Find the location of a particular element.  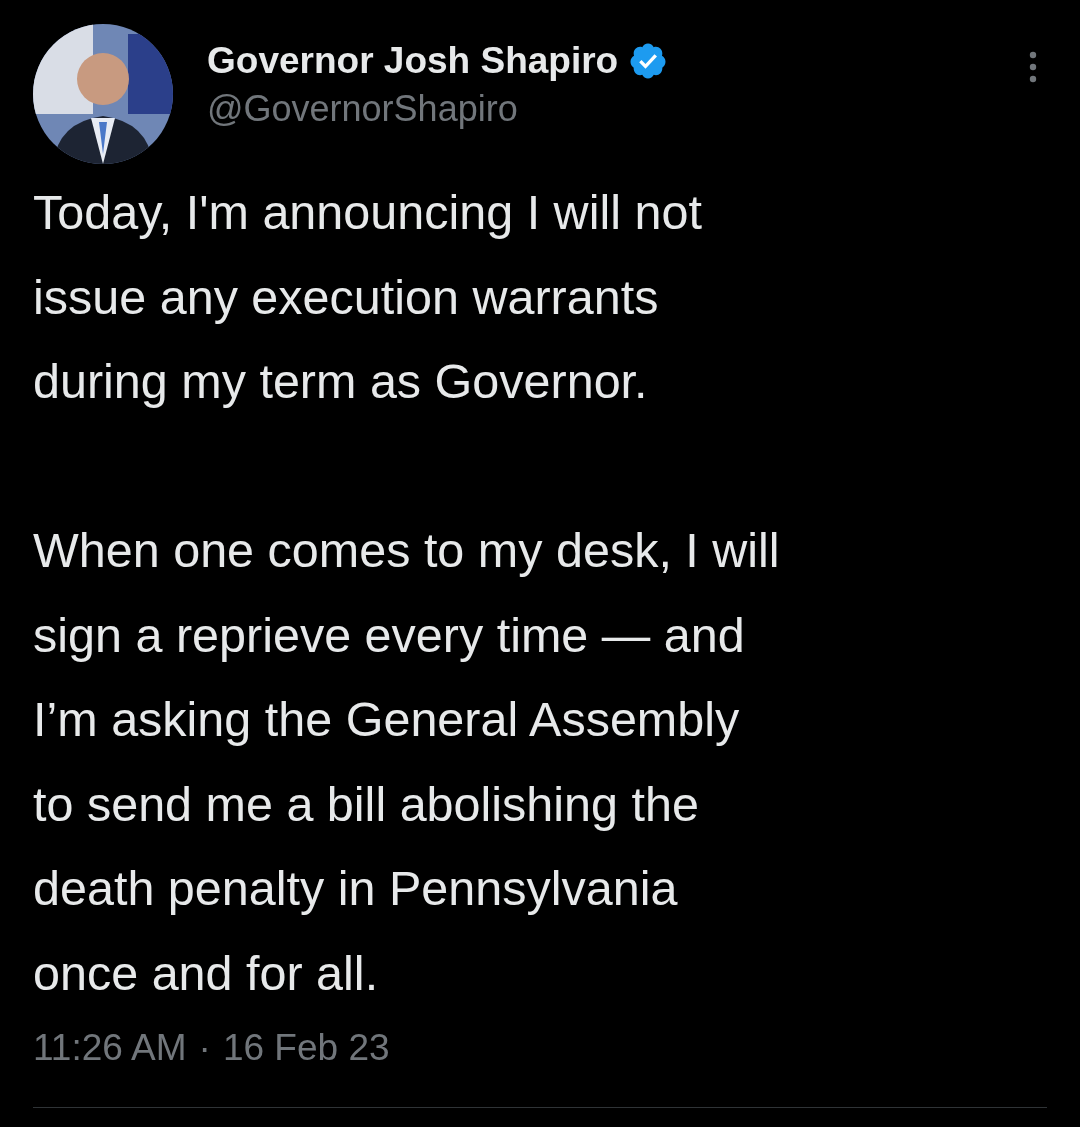

author-name: Governor Josh Shapiro is located at coordinates (413, 61).